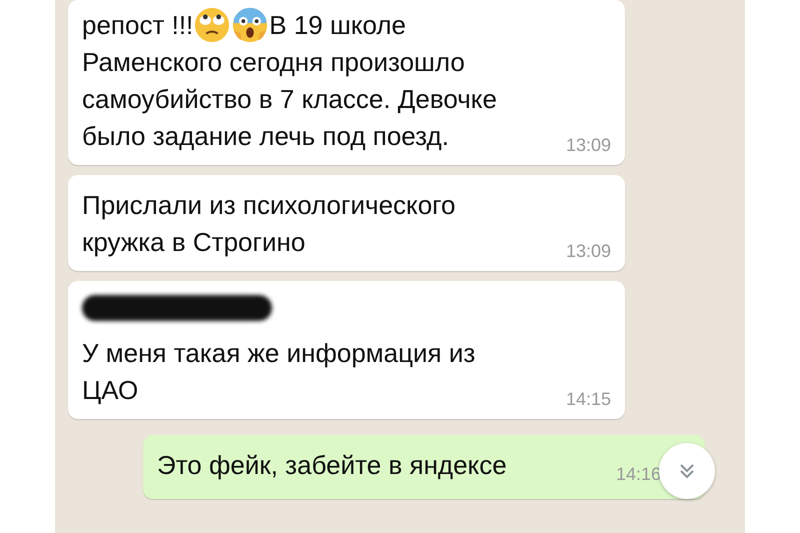 Image resolution: width=800 pixels, height=533 pixels. What do you see at coordinates (332, 465) in the screenshot?
I see `message-text: Это фейк, забейте в яндексе` at bounding box center [332, 465].